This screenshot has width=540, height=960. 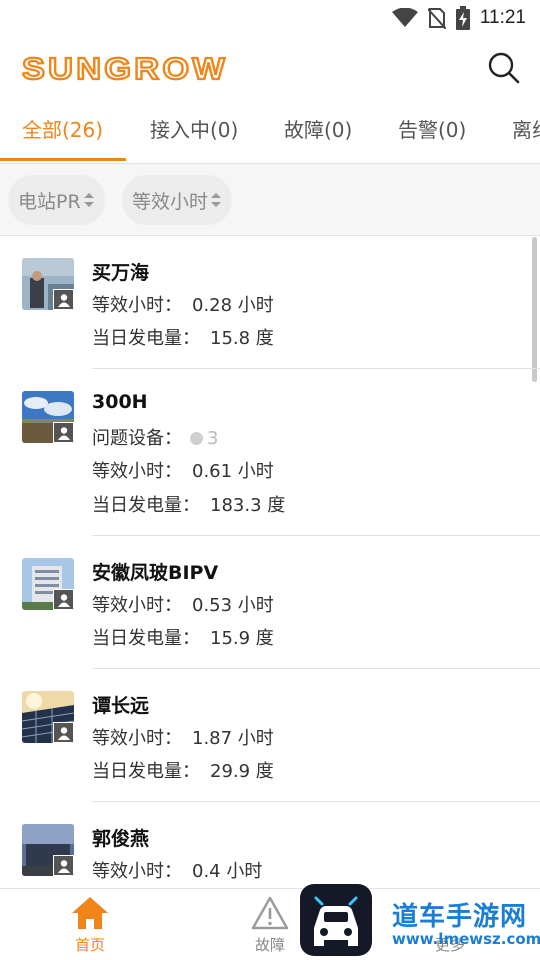 I want to click on nav-home: 首页, so click(x=90, y=924).